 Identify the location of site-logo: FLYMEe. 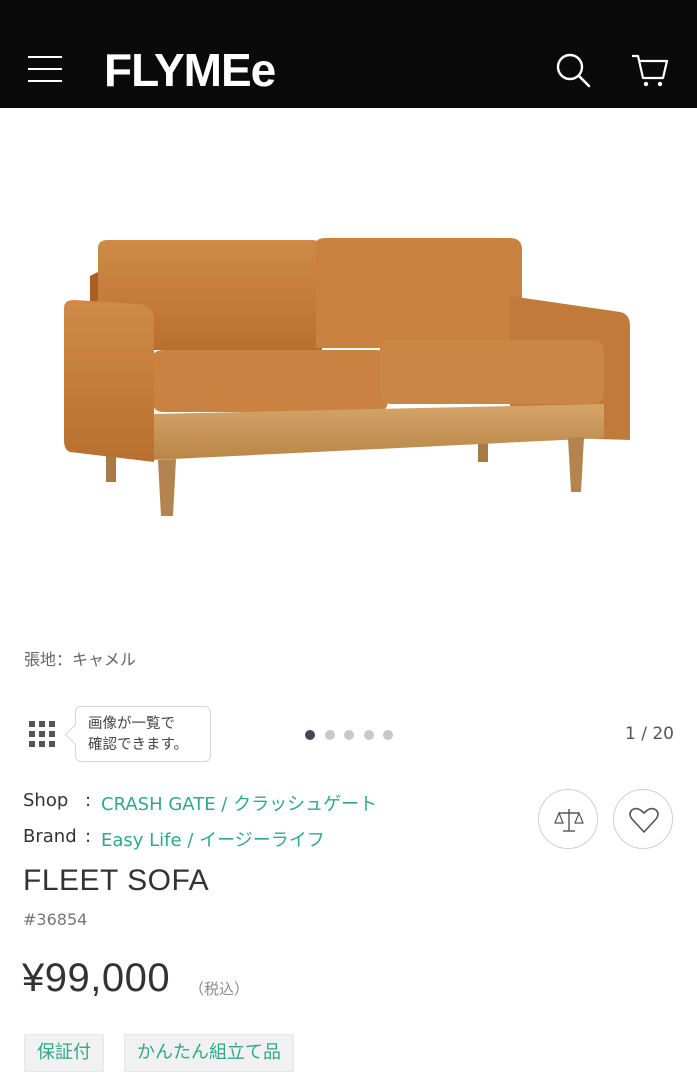
(190, 70).